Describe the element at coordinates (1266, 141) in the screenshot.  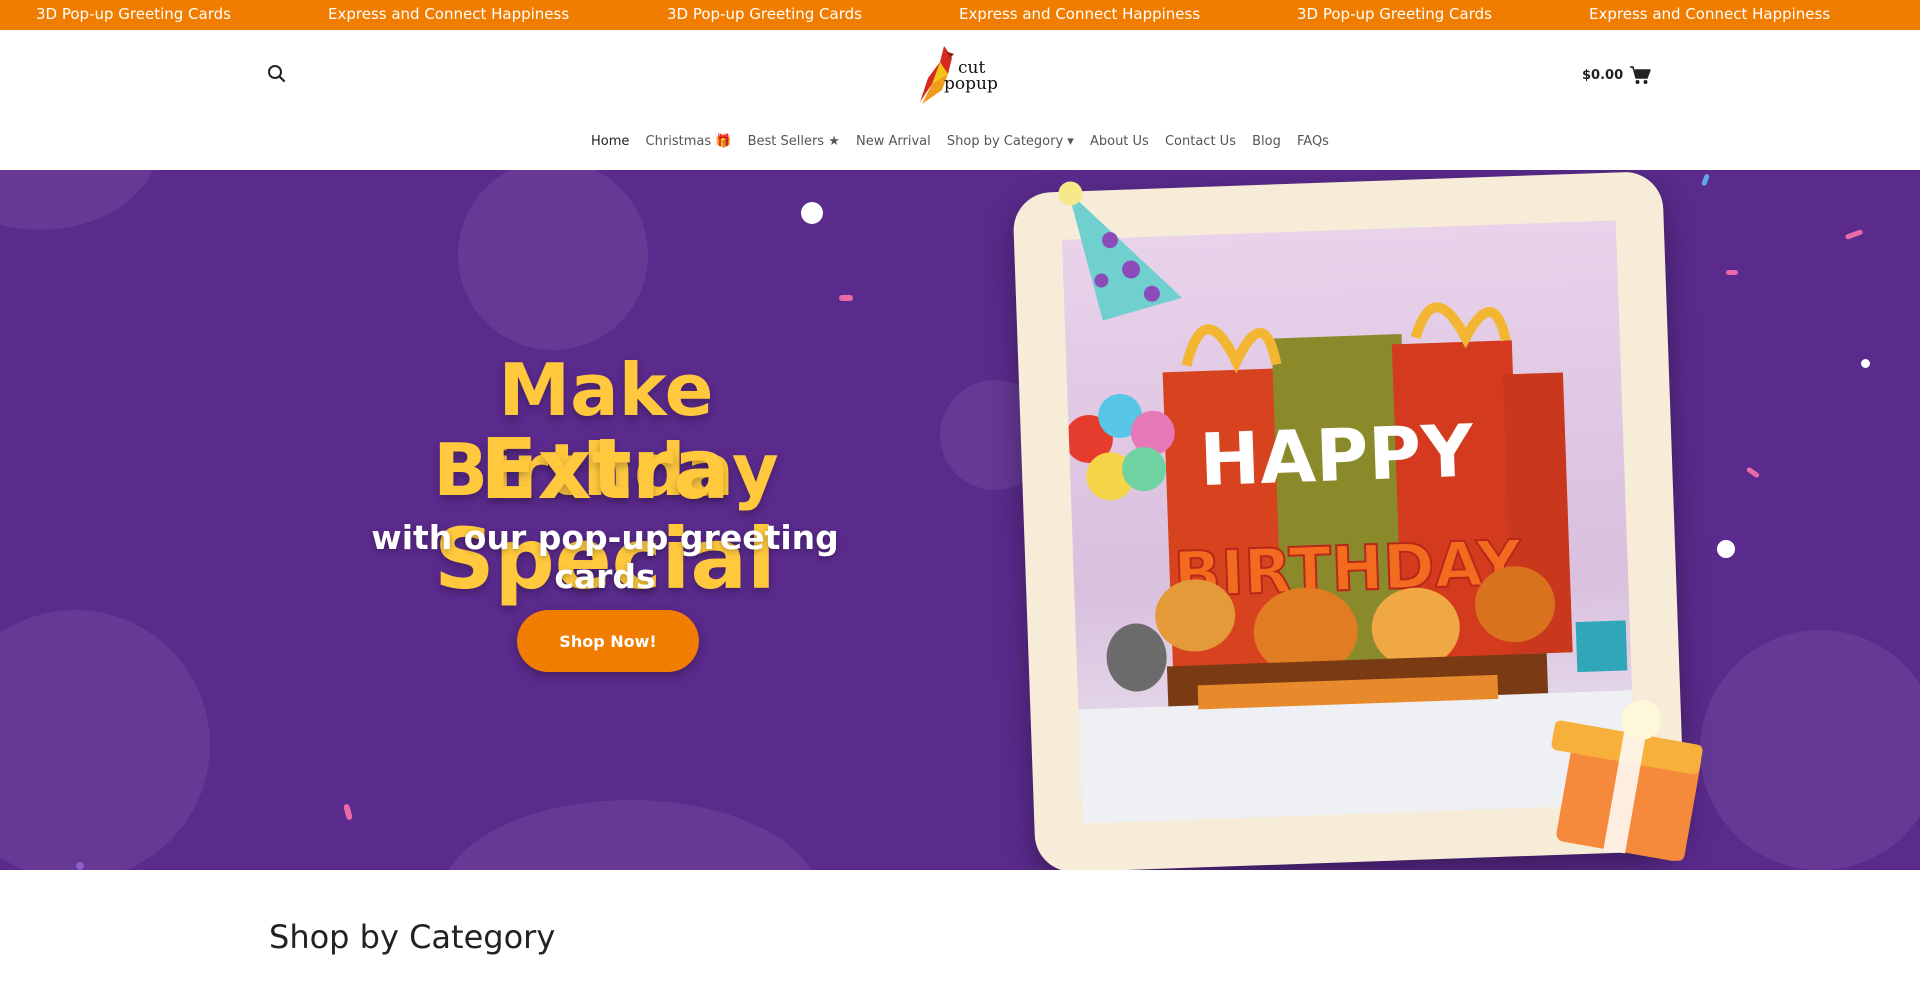
I see `nav-item-blog: Blog` at that location.